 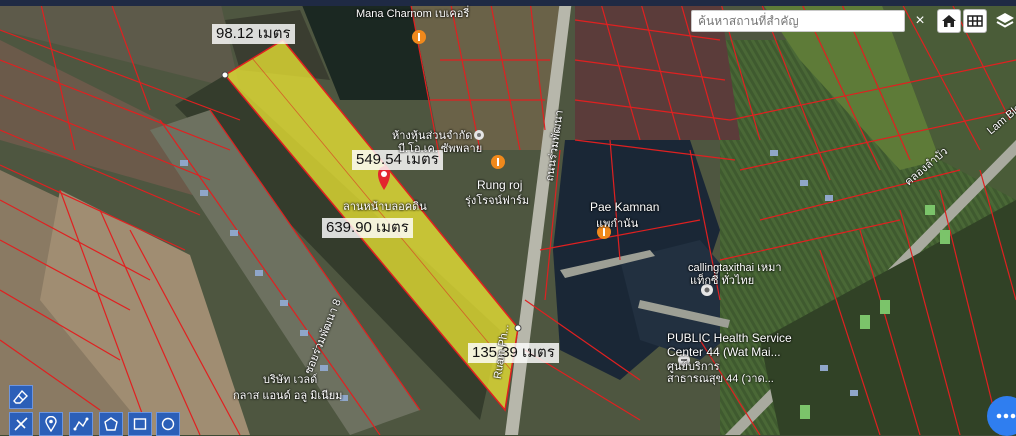 What do you see at coordinates (497, 201) in the screenshot?
I see `poi-label: รุ่งโรจน์ฟาร์ม` at bounding box center [497, 201].